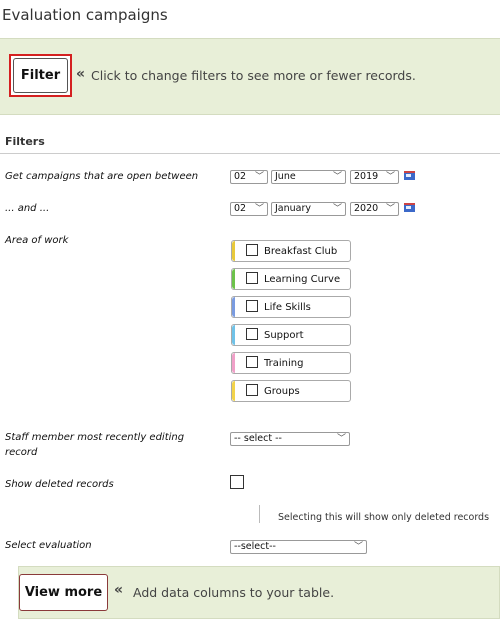 The height and width of the screenshot is (620, 500). What do you see at coordinates (240, 176) in the screenshot?
I see `start-day-value: 02` at bounding box center [240, 176].